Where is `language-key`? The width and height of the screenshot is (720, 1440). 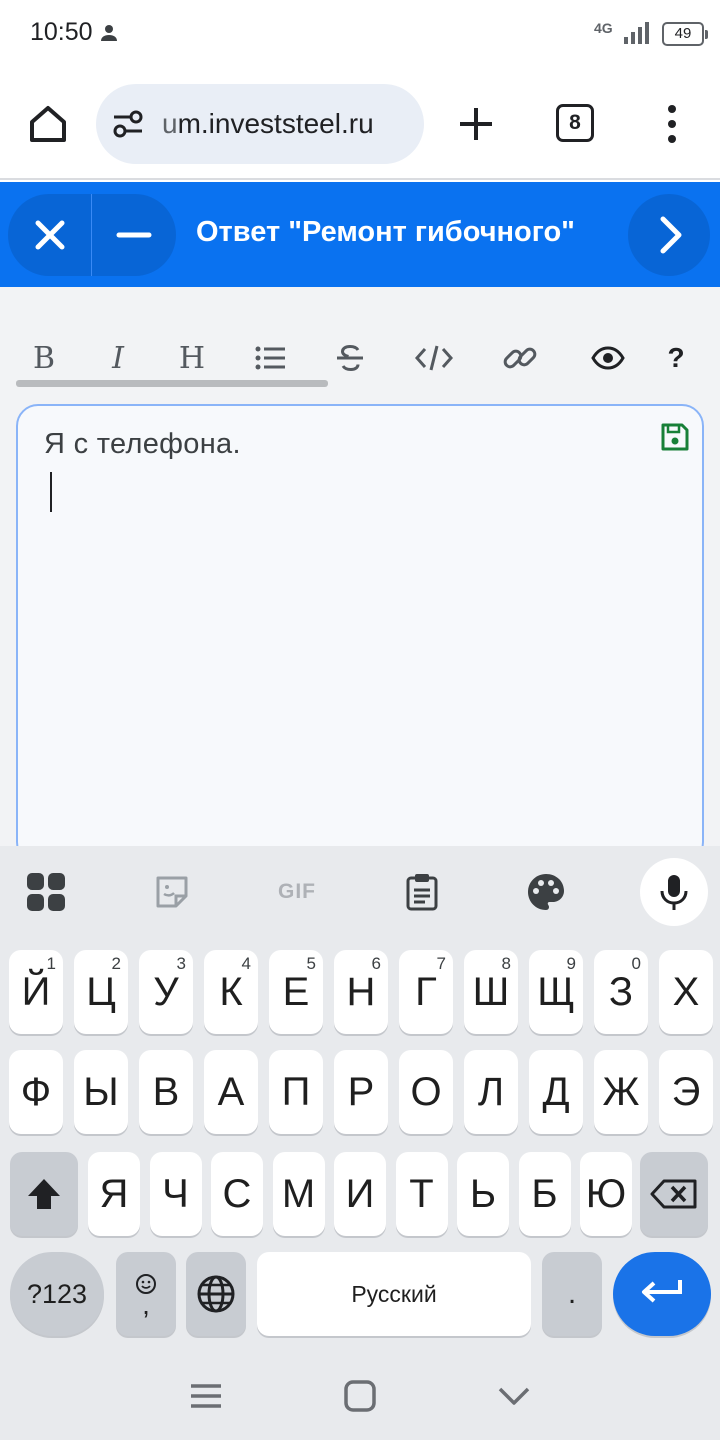 language-key is located at coordinates (216, 1294).